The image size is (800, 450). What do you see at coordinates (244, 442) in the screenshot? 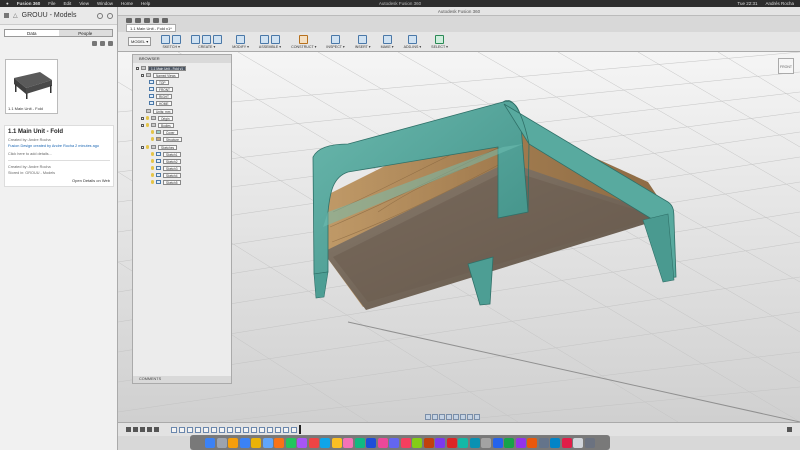
I see `safari-icon` at bounding box center [244, 442].